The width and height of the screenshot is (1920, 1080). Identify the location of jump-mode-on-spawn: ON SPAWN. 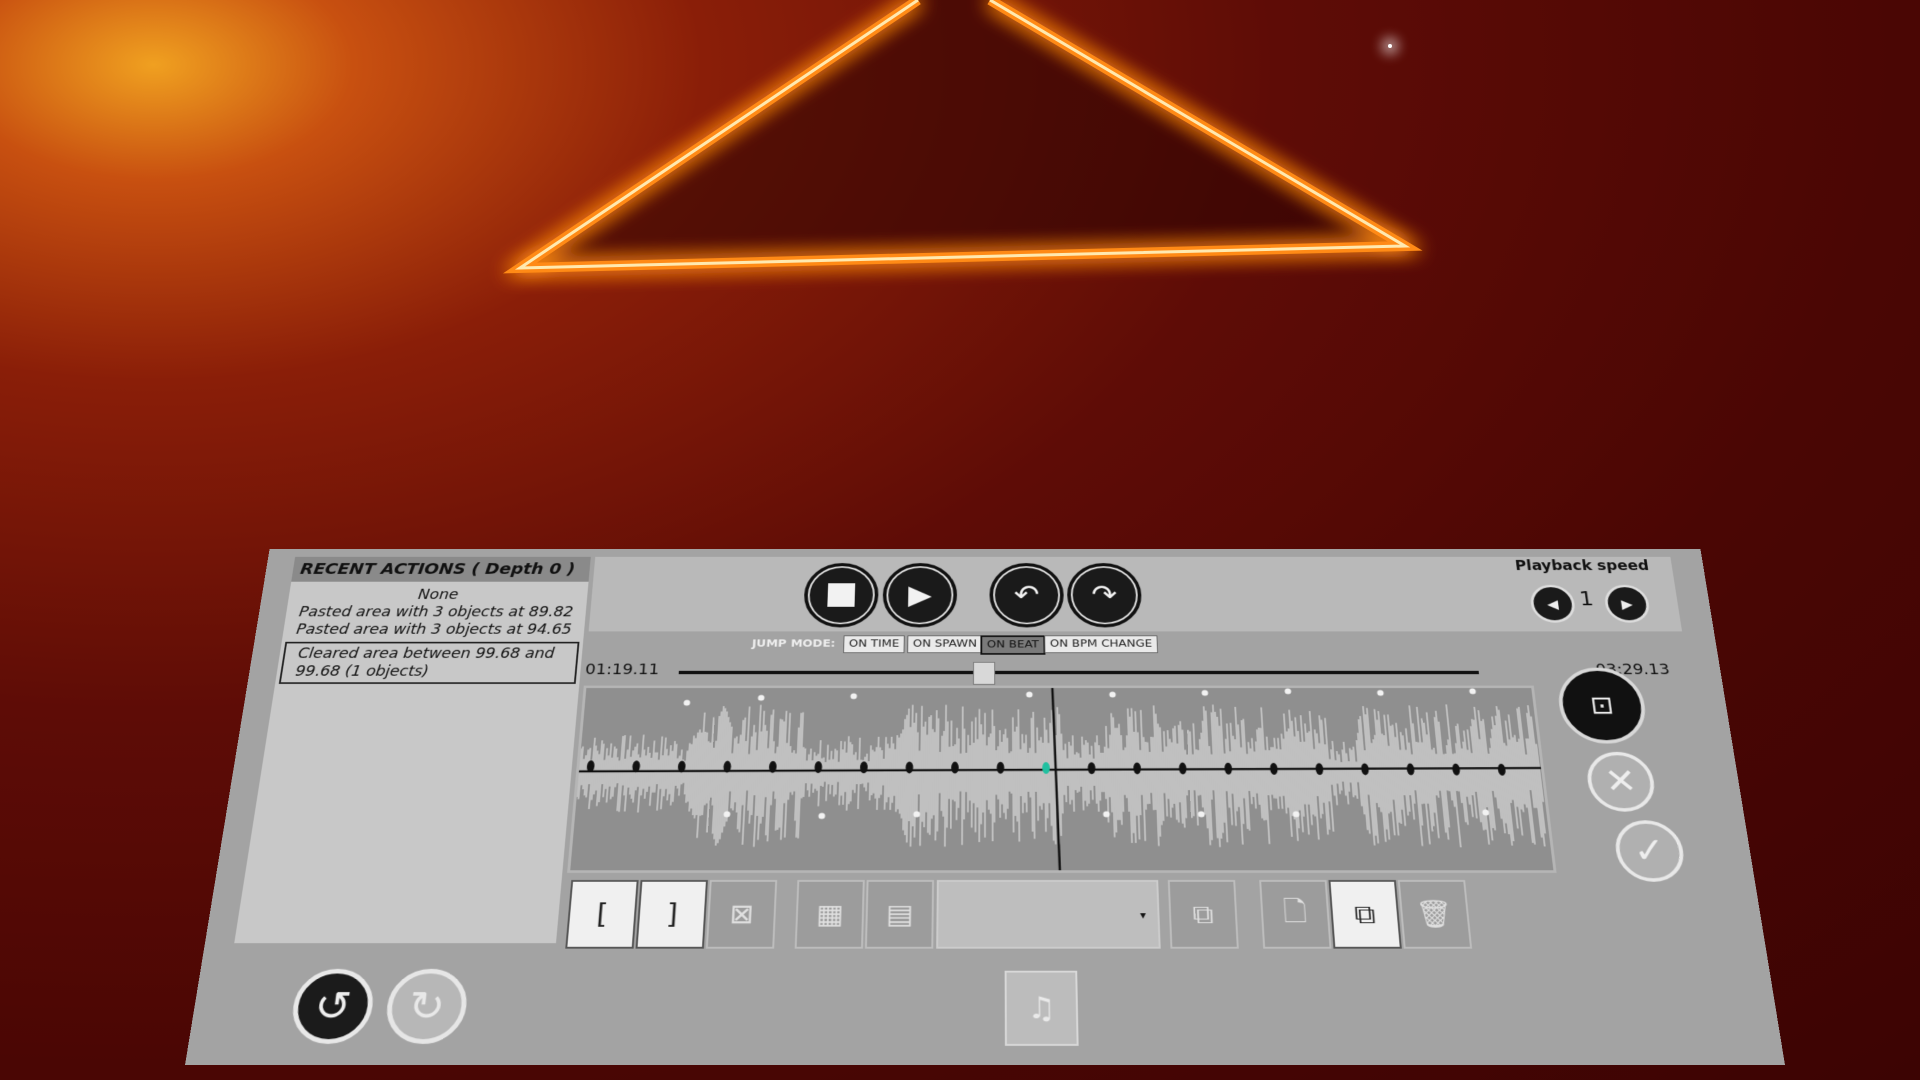
(945, 644).